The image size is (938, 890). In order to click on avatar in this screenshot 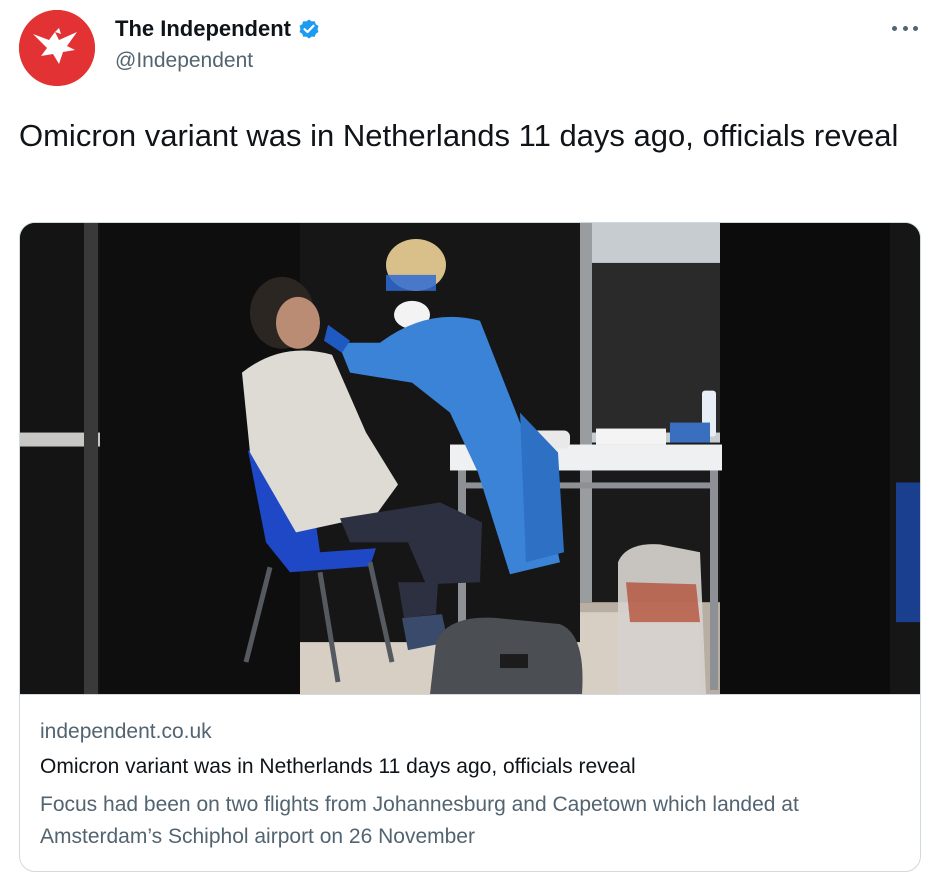, I will do `click(57, 48)`.